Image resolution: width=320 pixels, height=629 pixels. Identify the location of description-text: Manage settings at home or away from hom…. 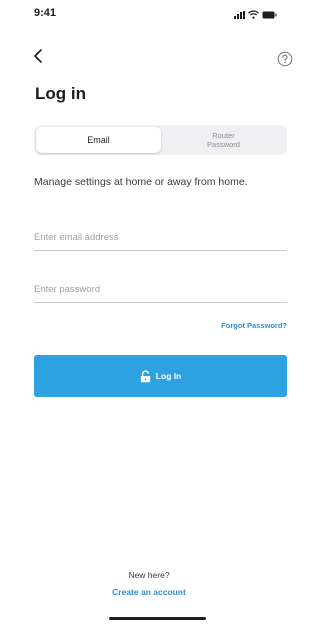
(141, 182).